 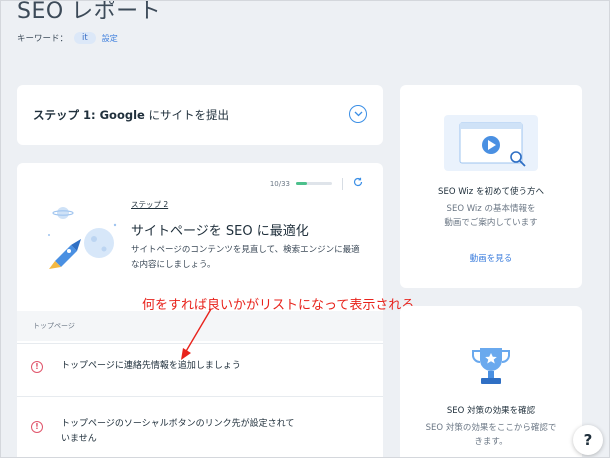 What do you see at coordinates (279, 183) in the screenshot?
I see `progress-text: 10/33` at bounding box center [279, 183].